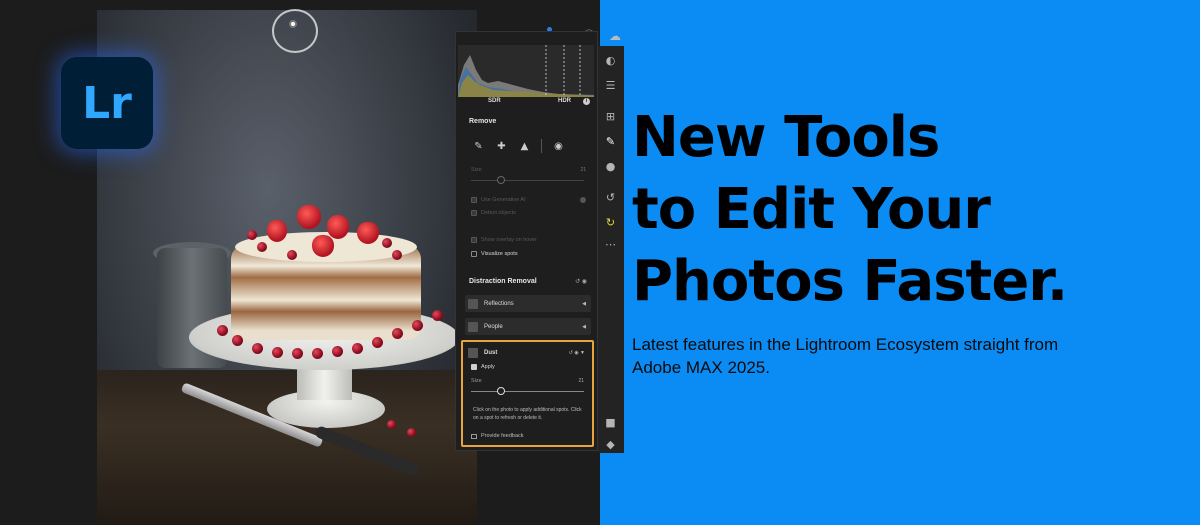 This screenshot has height=525, width=1200. Describe the element at coordinates (610, 444) in the screenshot. I see `tag-icon: ◆` at that location.